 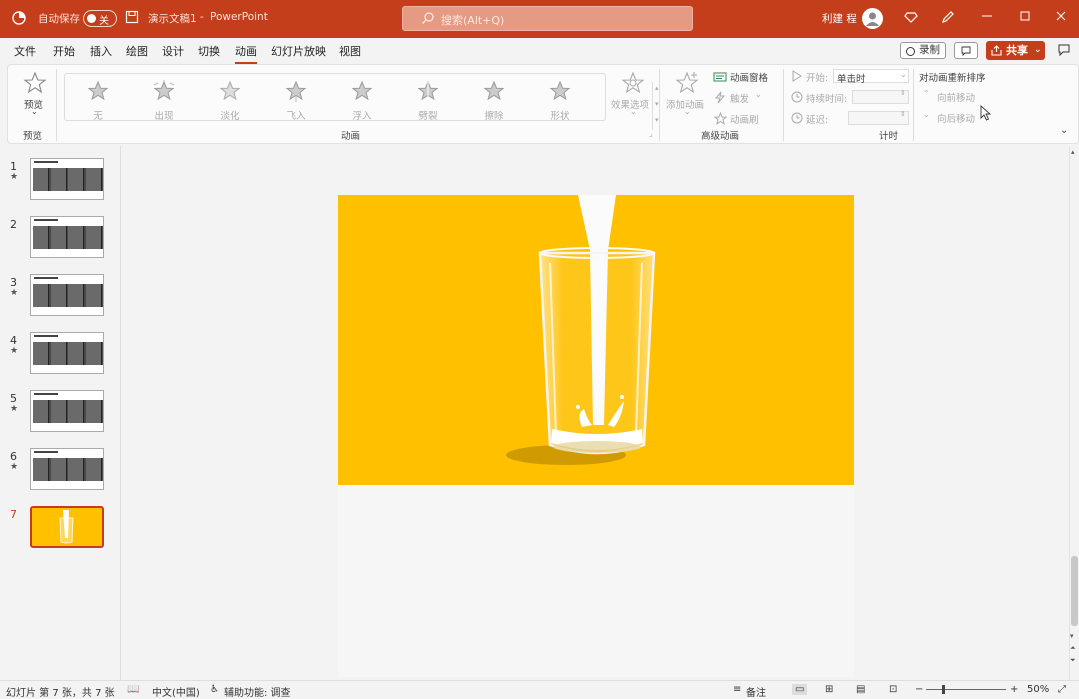 I want to click on animation-wipe: 擦除, so click(x=494, y=100).